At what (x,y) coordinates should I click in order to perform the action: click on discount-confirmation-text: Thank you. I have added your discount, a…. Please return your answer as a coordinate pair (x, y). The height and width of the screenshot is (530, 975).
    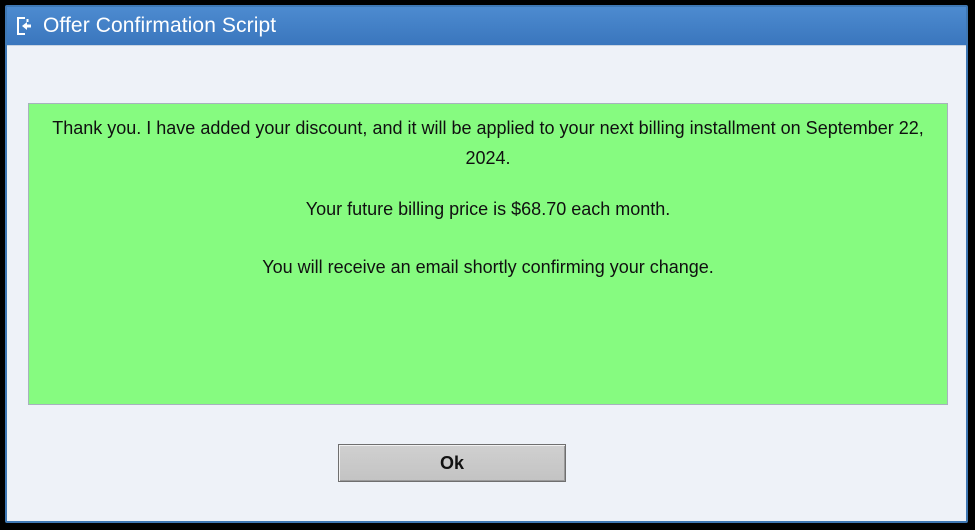
    Looking at the image, I should click on (488, 143).